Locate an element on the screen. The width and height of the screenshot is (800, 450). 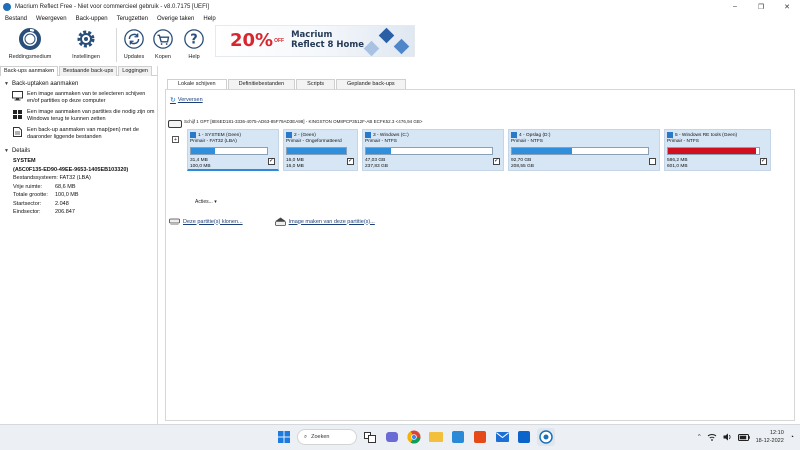
menu-help: Help is located at coordinates (209, 19).